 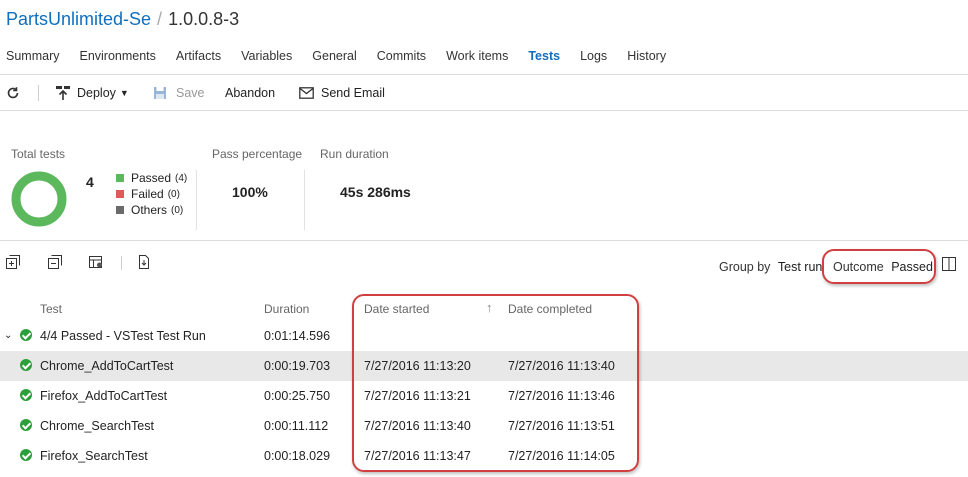 I want to click on abandon-button: Abandon, so click(x=250, y=93).